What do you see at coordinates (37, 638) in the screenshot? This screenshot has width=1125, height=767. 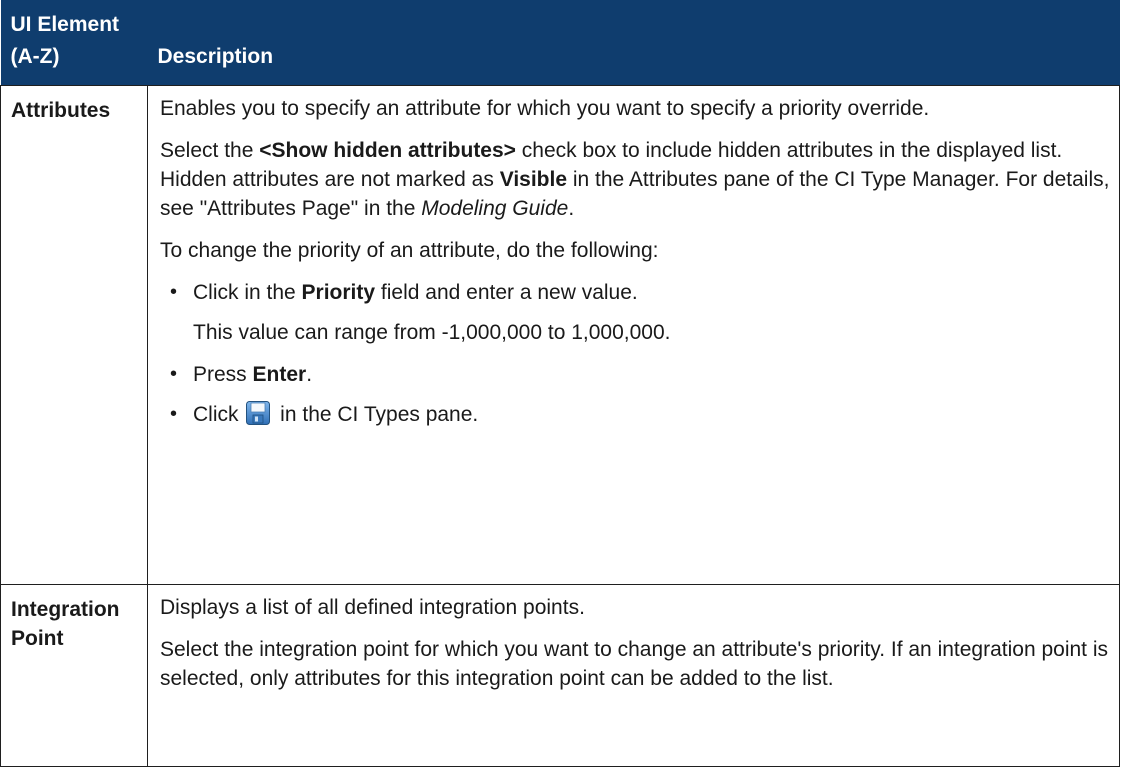 I see `name-line2: Point` at bounding box center [37, 638].